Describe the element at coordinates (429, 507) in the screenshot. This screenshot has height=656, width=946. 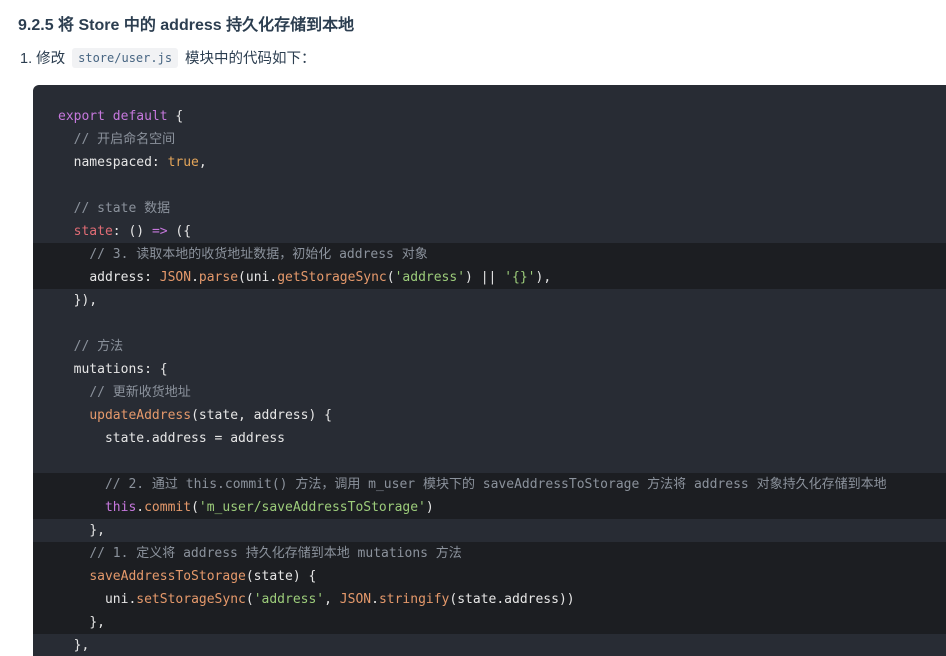
I see `code-token: )` at that location.